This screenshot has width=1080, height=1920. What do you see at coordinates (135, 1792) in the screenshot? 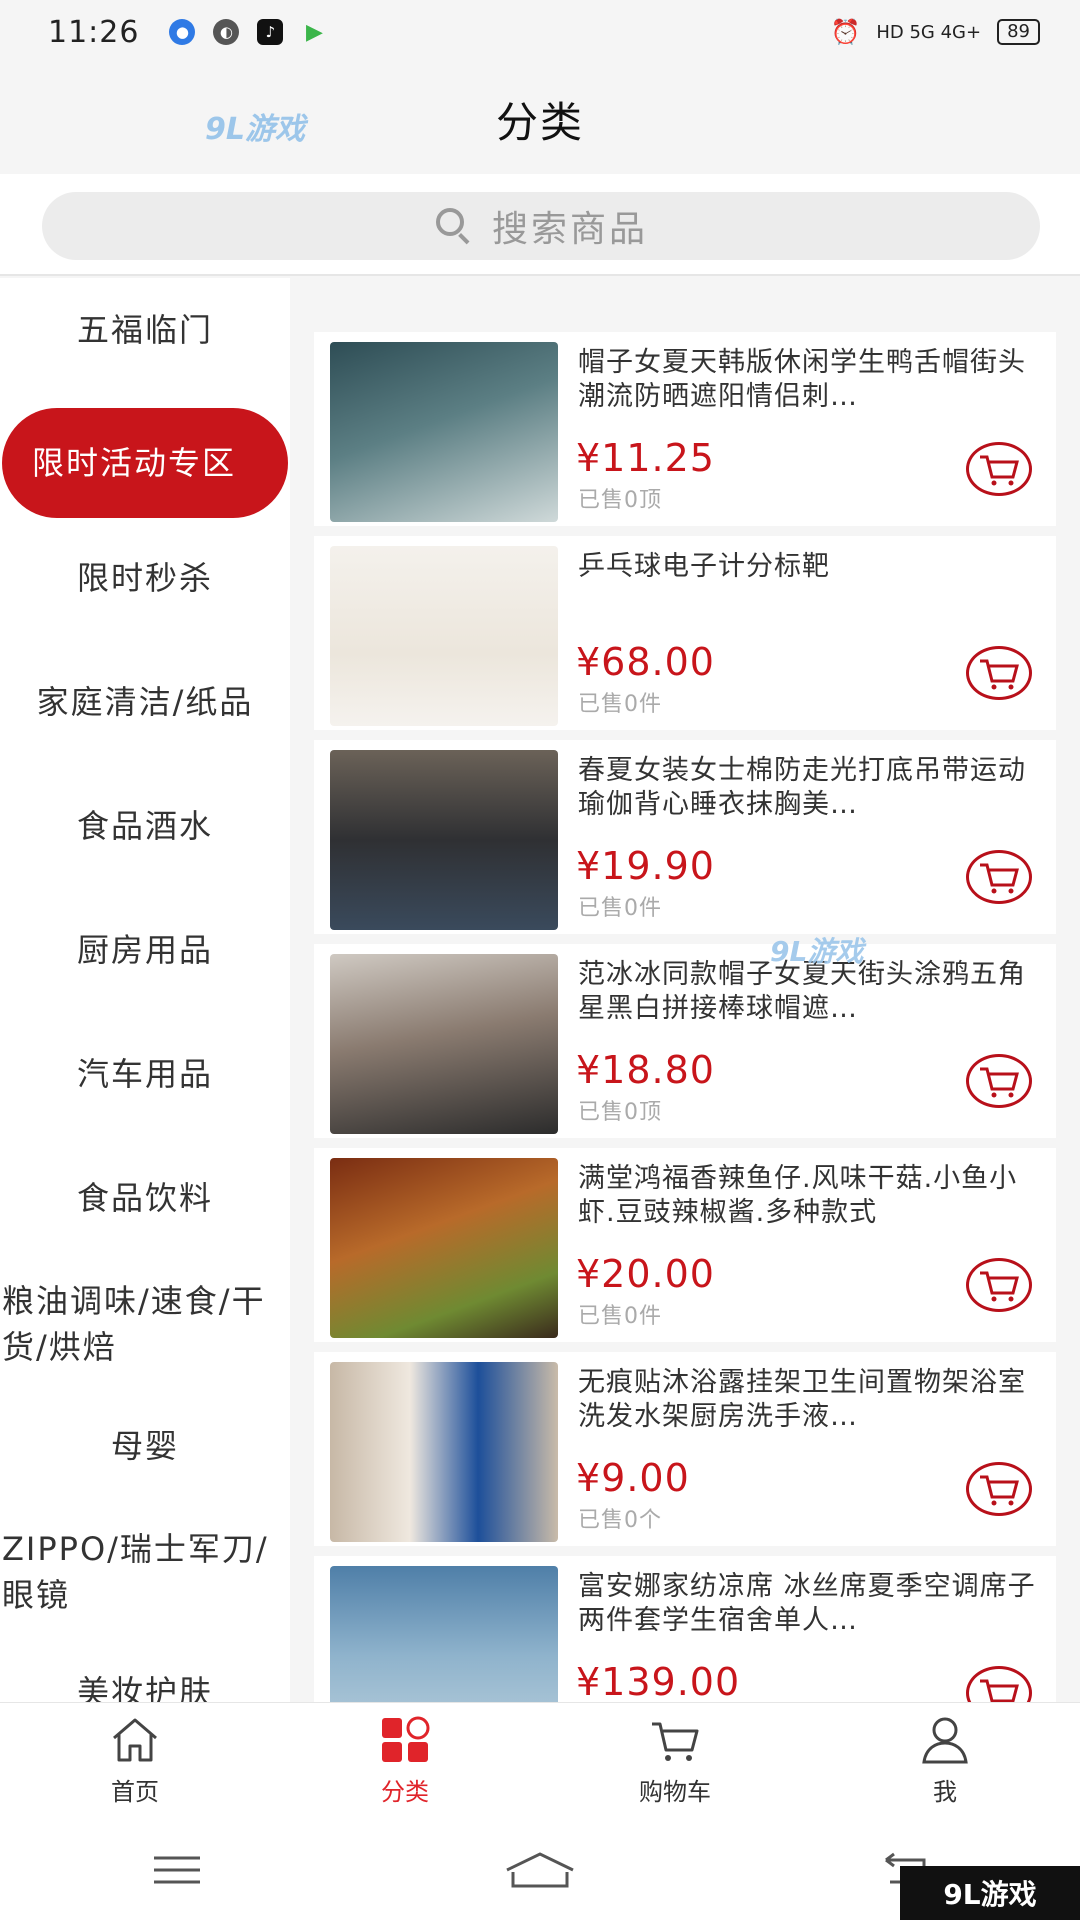
I see `tab-label: 首页` at bounding box center [135, 1792].